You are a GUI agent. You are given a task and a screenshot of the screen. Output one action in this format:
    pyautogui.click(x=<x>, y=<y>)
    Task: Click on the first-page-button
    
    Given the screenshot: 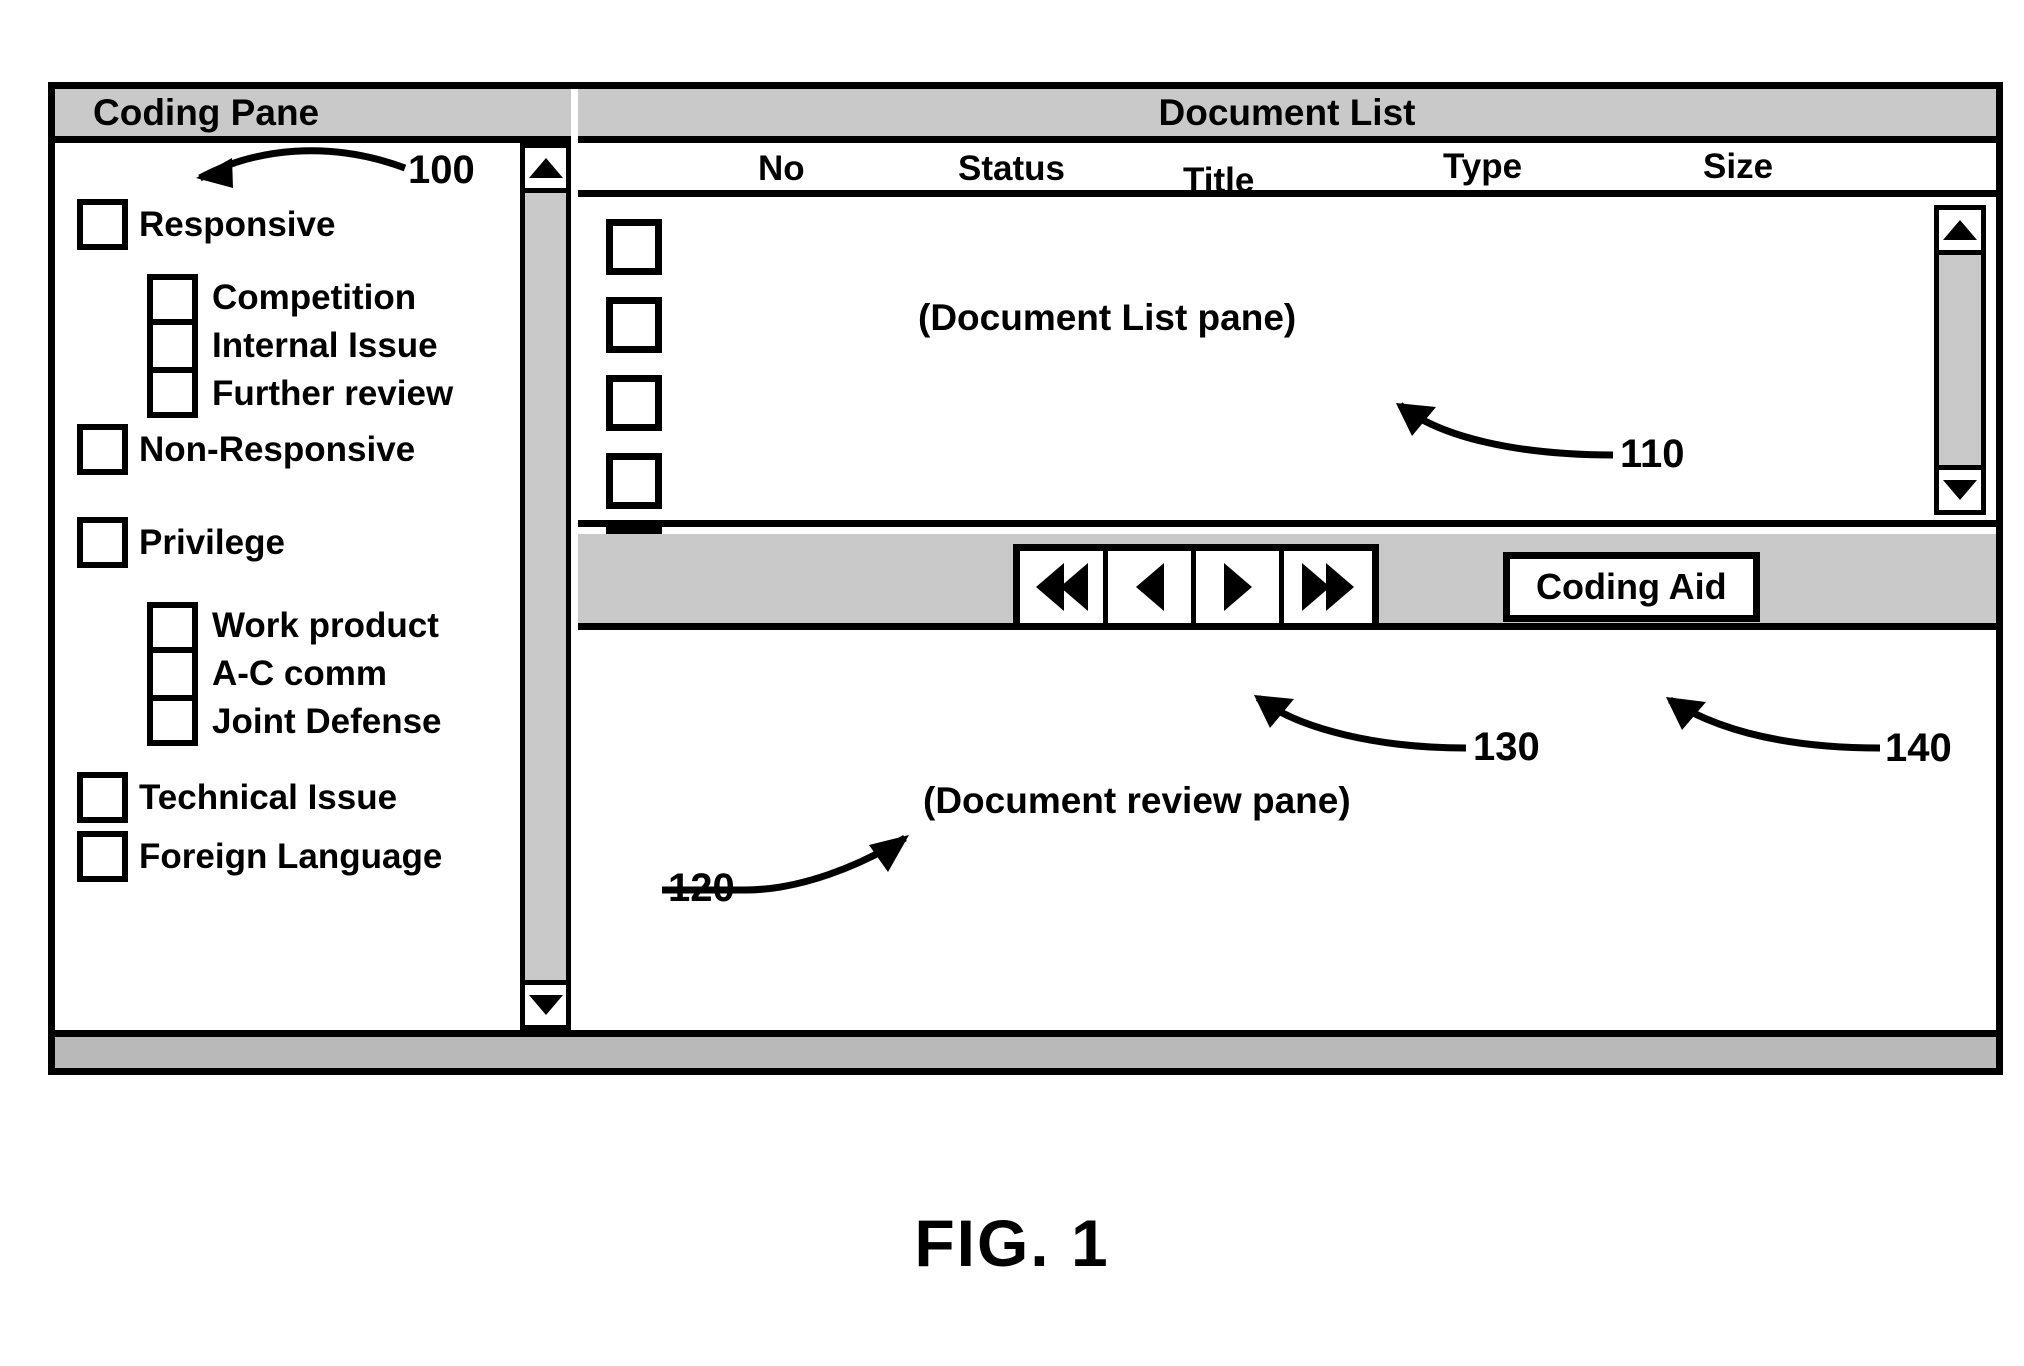 What is the action you would take?
    pyautogui.click(x=1064, y=587)
    